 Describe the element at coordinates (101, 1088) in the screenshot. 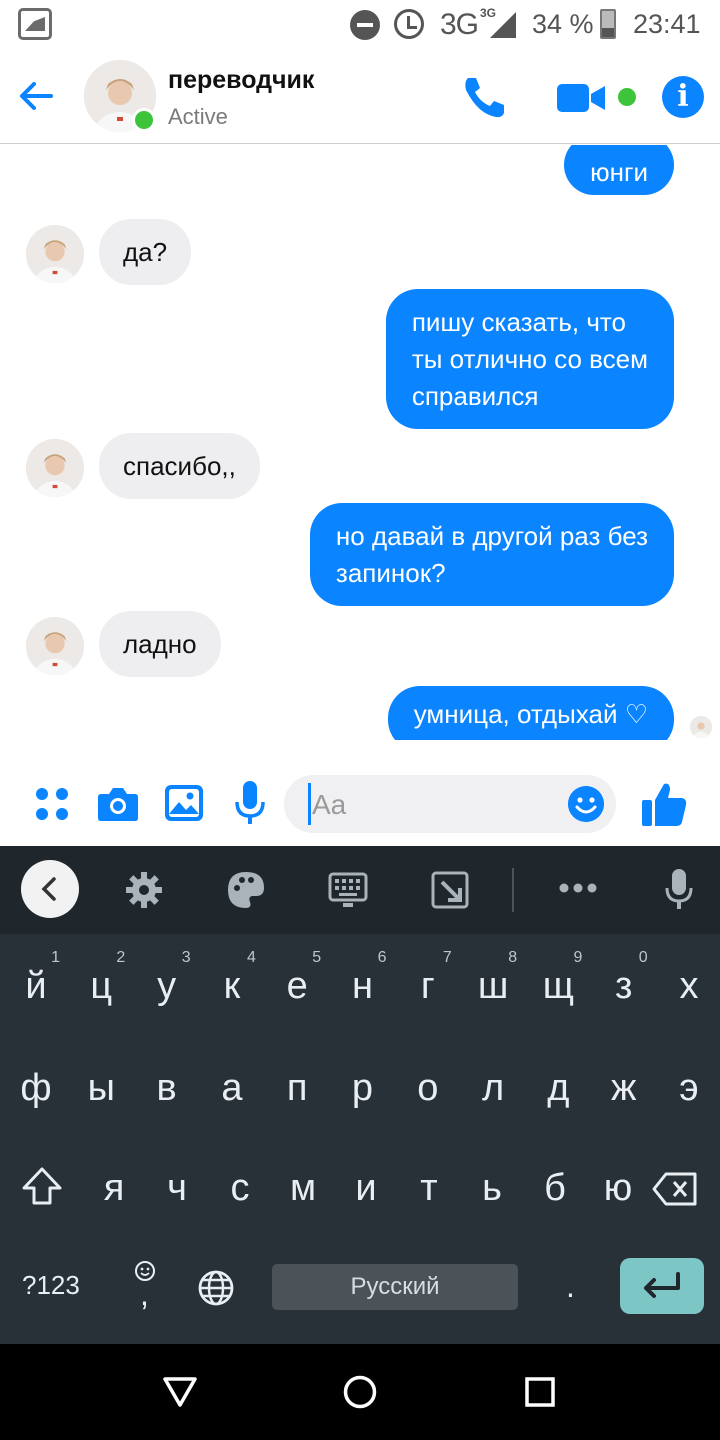

I see `key-row2-1: ы` at that location.